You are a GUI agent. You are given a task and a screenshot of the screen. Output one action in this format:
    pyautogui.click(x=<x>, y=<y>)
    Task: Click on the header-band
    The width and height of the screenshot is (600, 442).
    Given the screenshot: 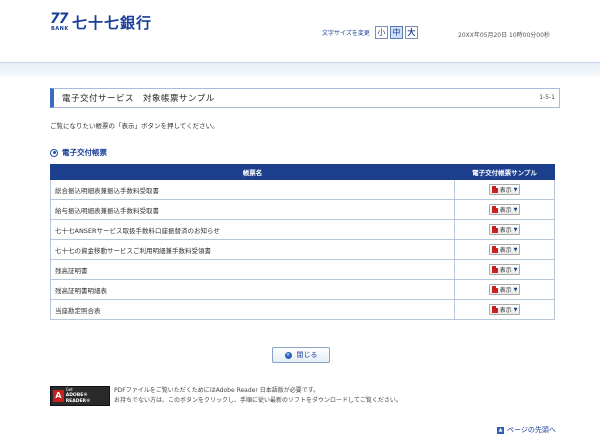 What is the action you would take?
    pyautogui.click(x=300, y=69)
    